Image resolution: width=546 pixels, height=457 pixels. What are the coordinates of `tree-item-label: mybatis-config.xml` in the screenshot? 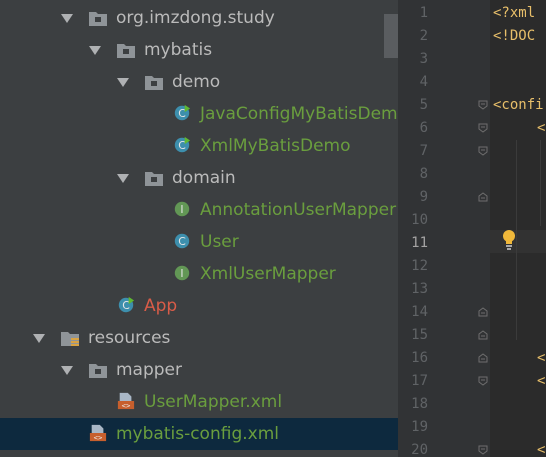 It's located at (197, 434).